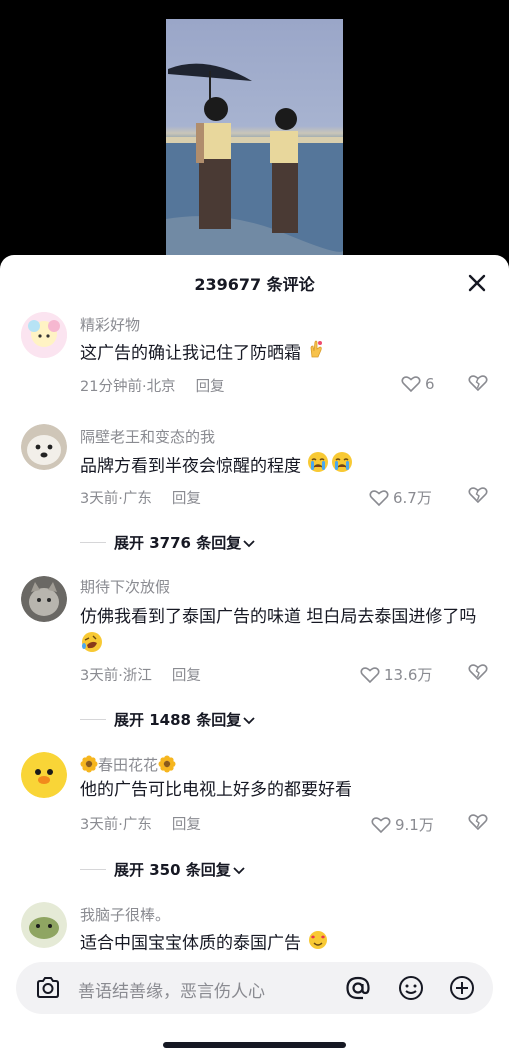  I want to click on comment-meta: 21分钟前·北京 回复, so click(152, 385).